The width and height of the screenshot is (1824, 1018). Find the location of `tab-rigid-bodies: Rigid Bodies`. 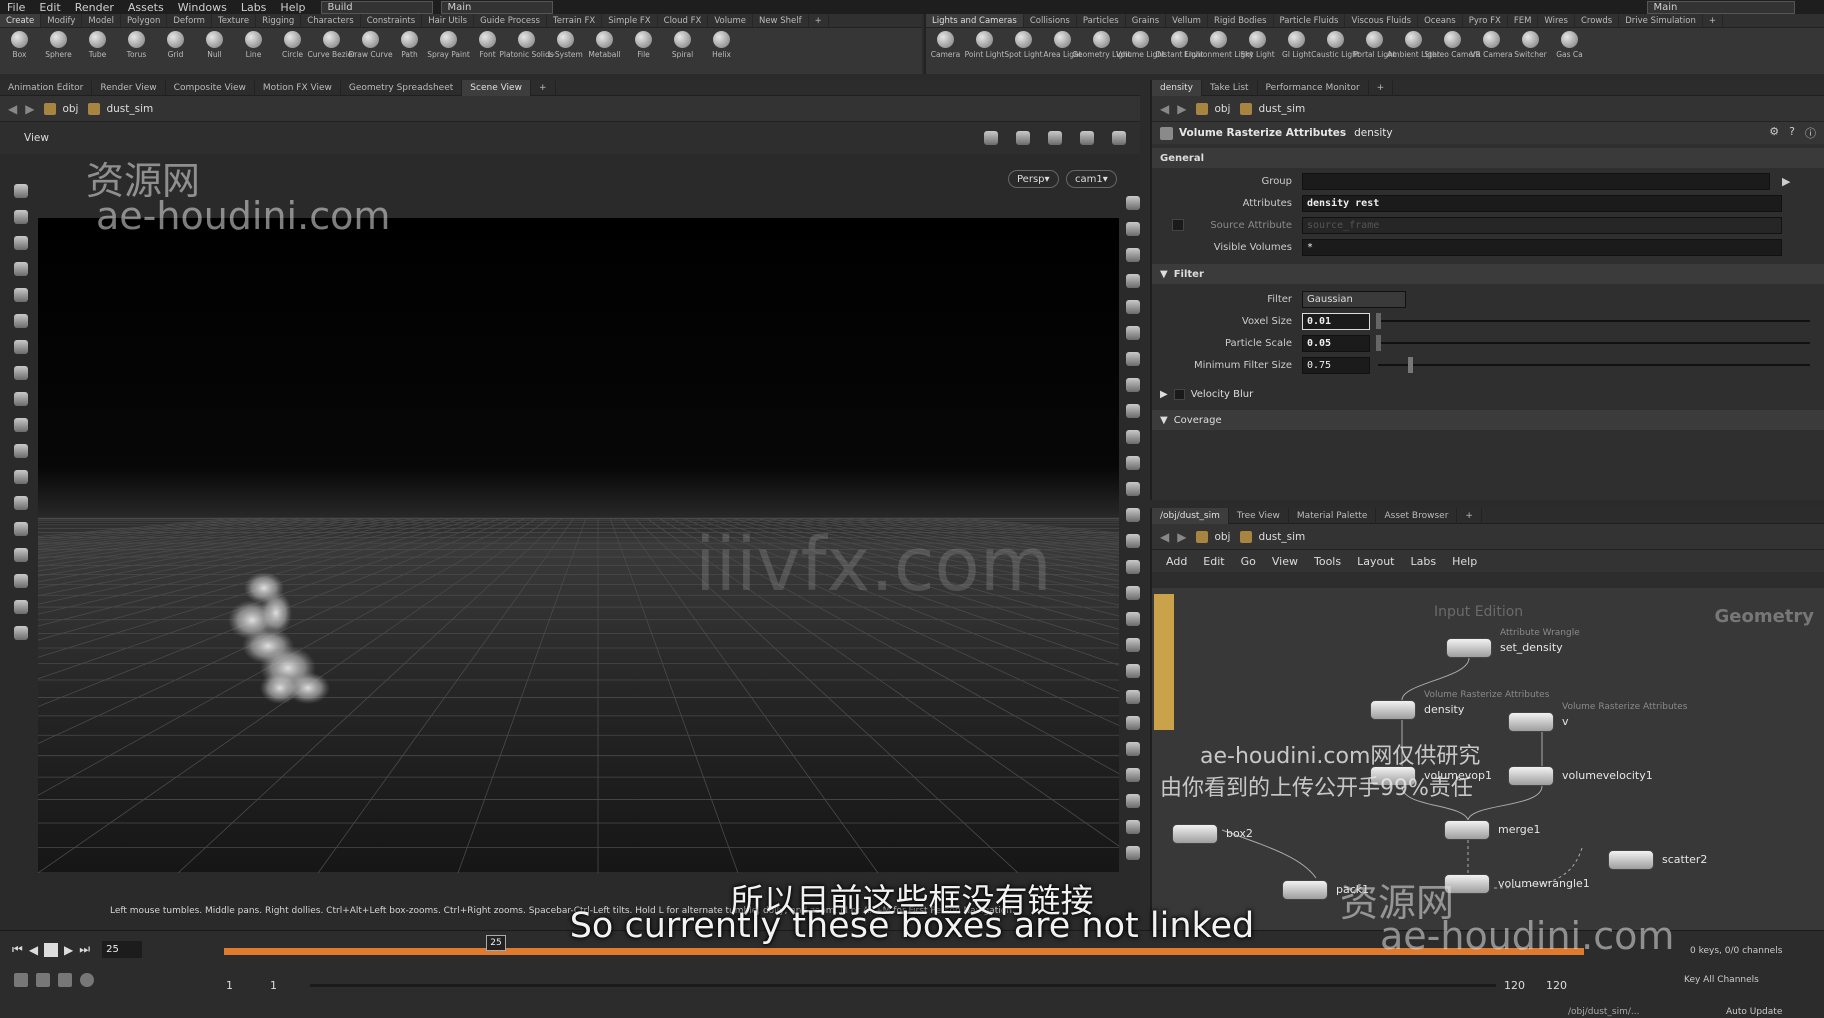

tab-rigid-bodies: Rigid Bodies is located at coordinates (1241, 20).